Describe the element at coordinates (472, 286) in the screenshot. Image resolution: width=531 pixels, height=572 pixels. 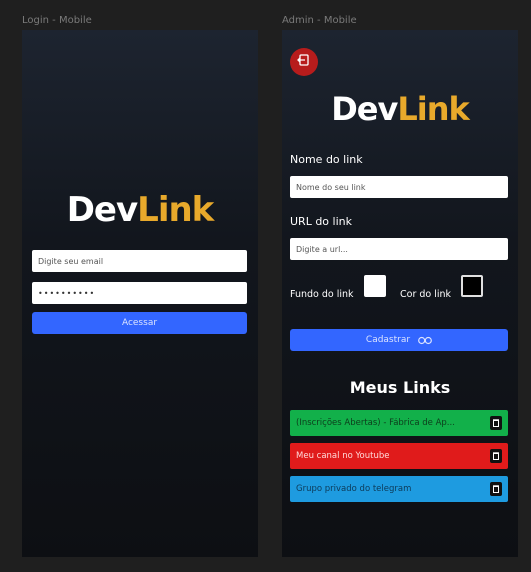
I see `text-color-picker` at that location.